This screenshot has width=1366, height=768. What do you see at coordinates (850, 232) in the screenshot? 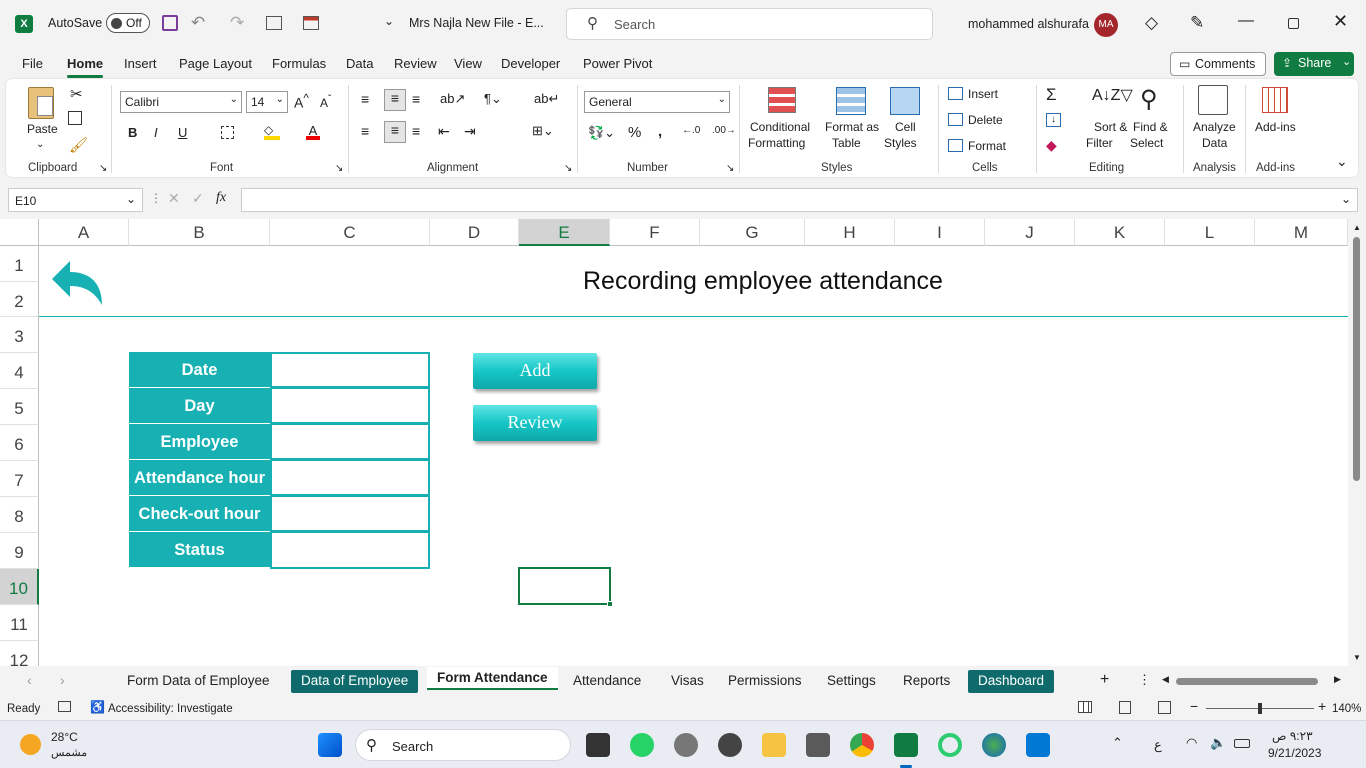
I see `column-header: H` at bounding box center [850, 232].